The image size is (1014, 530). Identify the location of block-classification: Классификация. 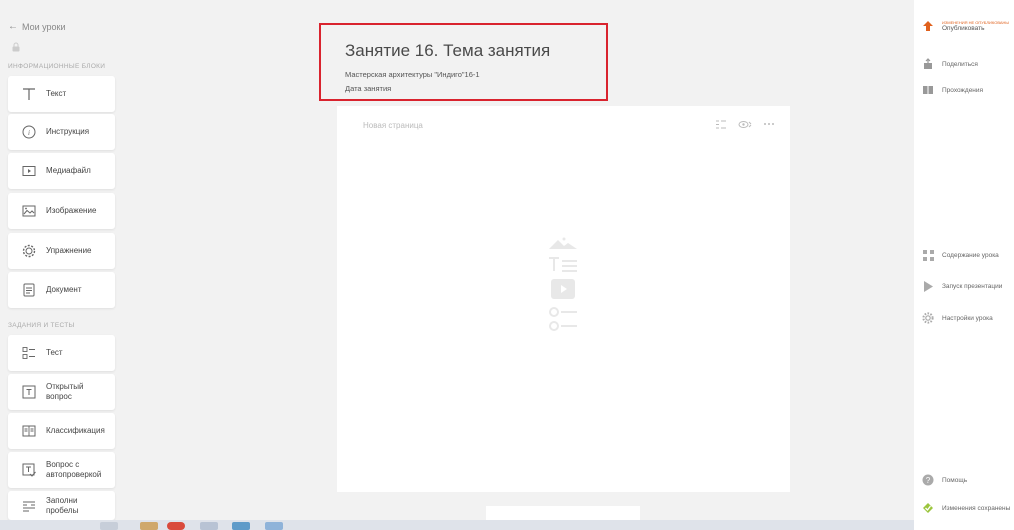
(61, 431).